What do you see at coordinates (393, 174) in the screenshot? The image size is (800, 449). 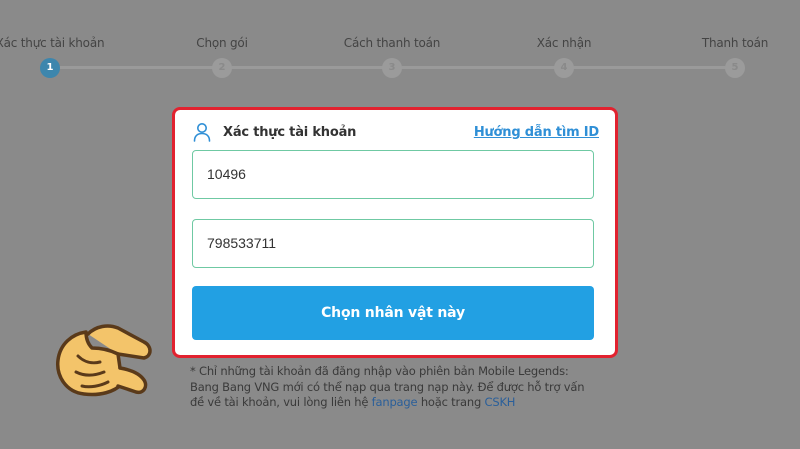 I see `user-id-input: 10496` at bounding box center [393, 174].